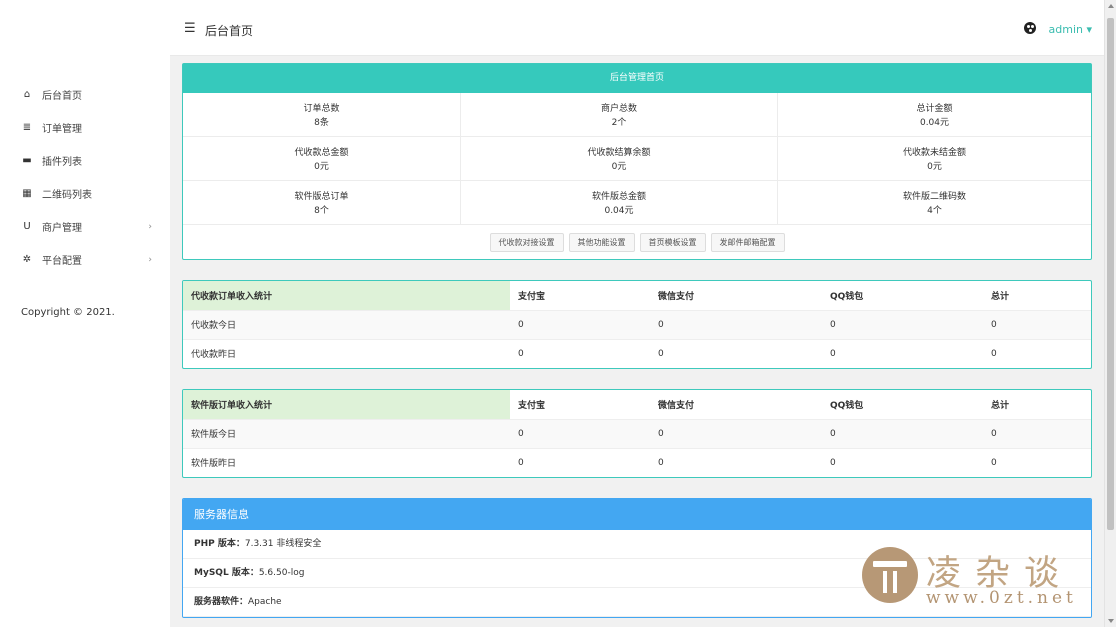 The image size is (1116, 627). I want to click on settings-buttons: 代收款对接设置 其他功能设置 首页模板设置 发邮件邮箱配置, so click(637, 242).